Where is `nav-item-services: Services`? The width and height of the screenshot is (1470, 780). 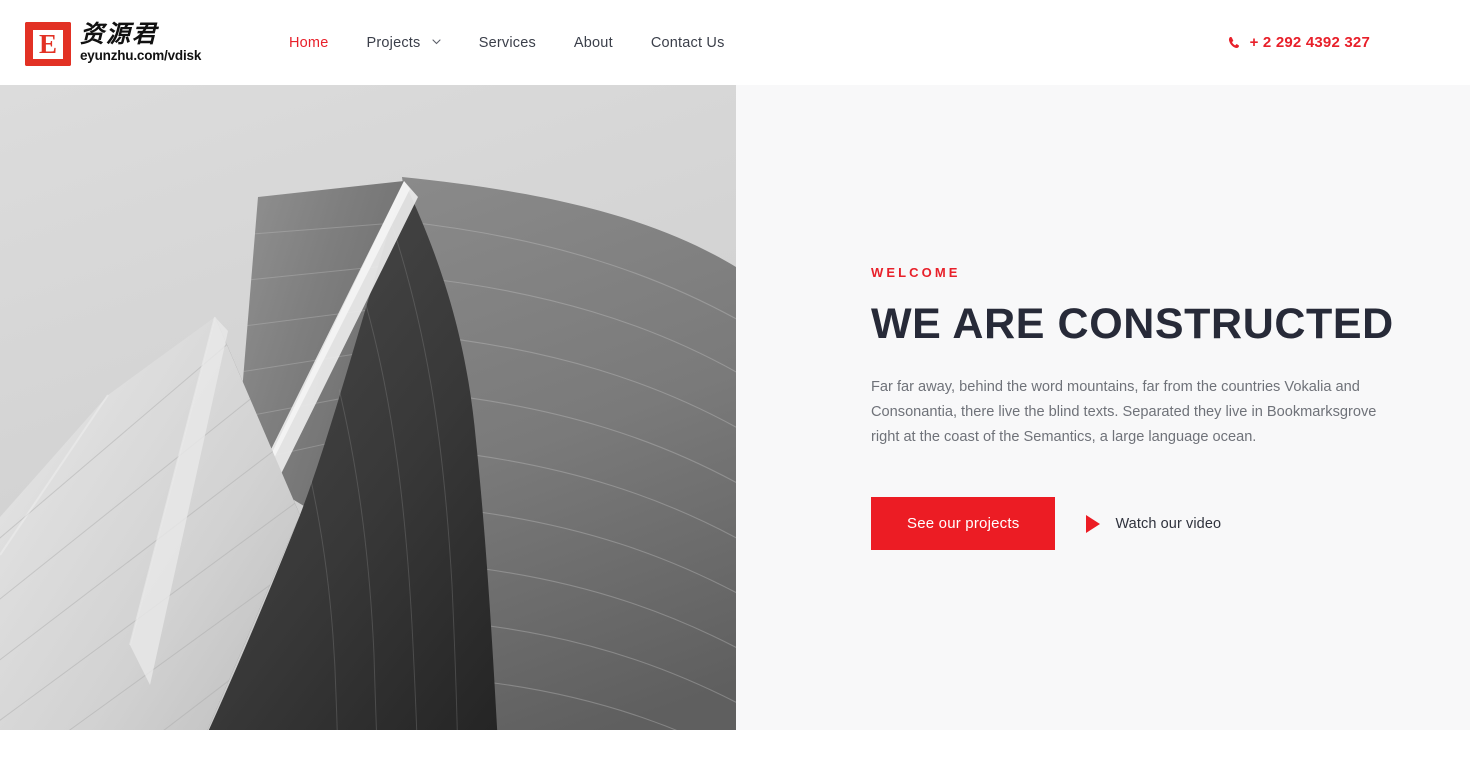
nav-item-services: Services is located at coordinates (507, 43).